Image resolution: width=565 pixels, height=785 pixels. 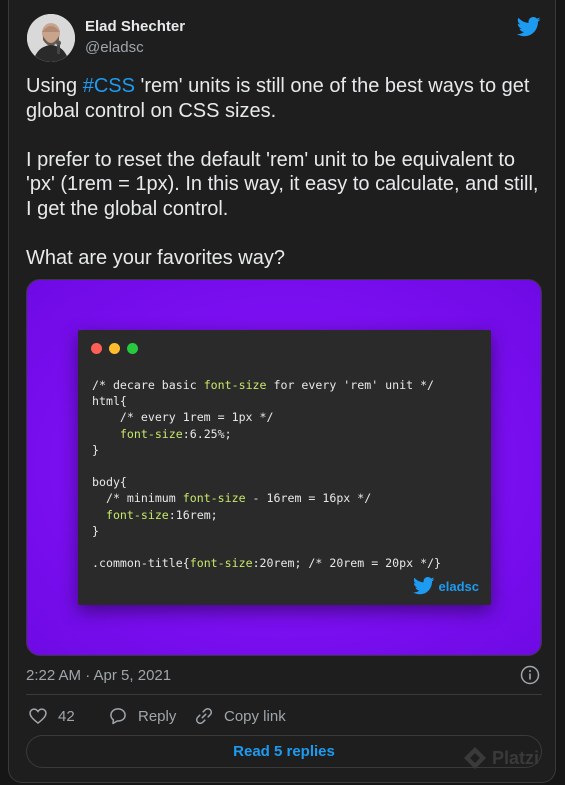 What do you see at coordinates (114, 348) in the screenshot?
I see `window-minimize-dot` at bounding box center [114, 348].